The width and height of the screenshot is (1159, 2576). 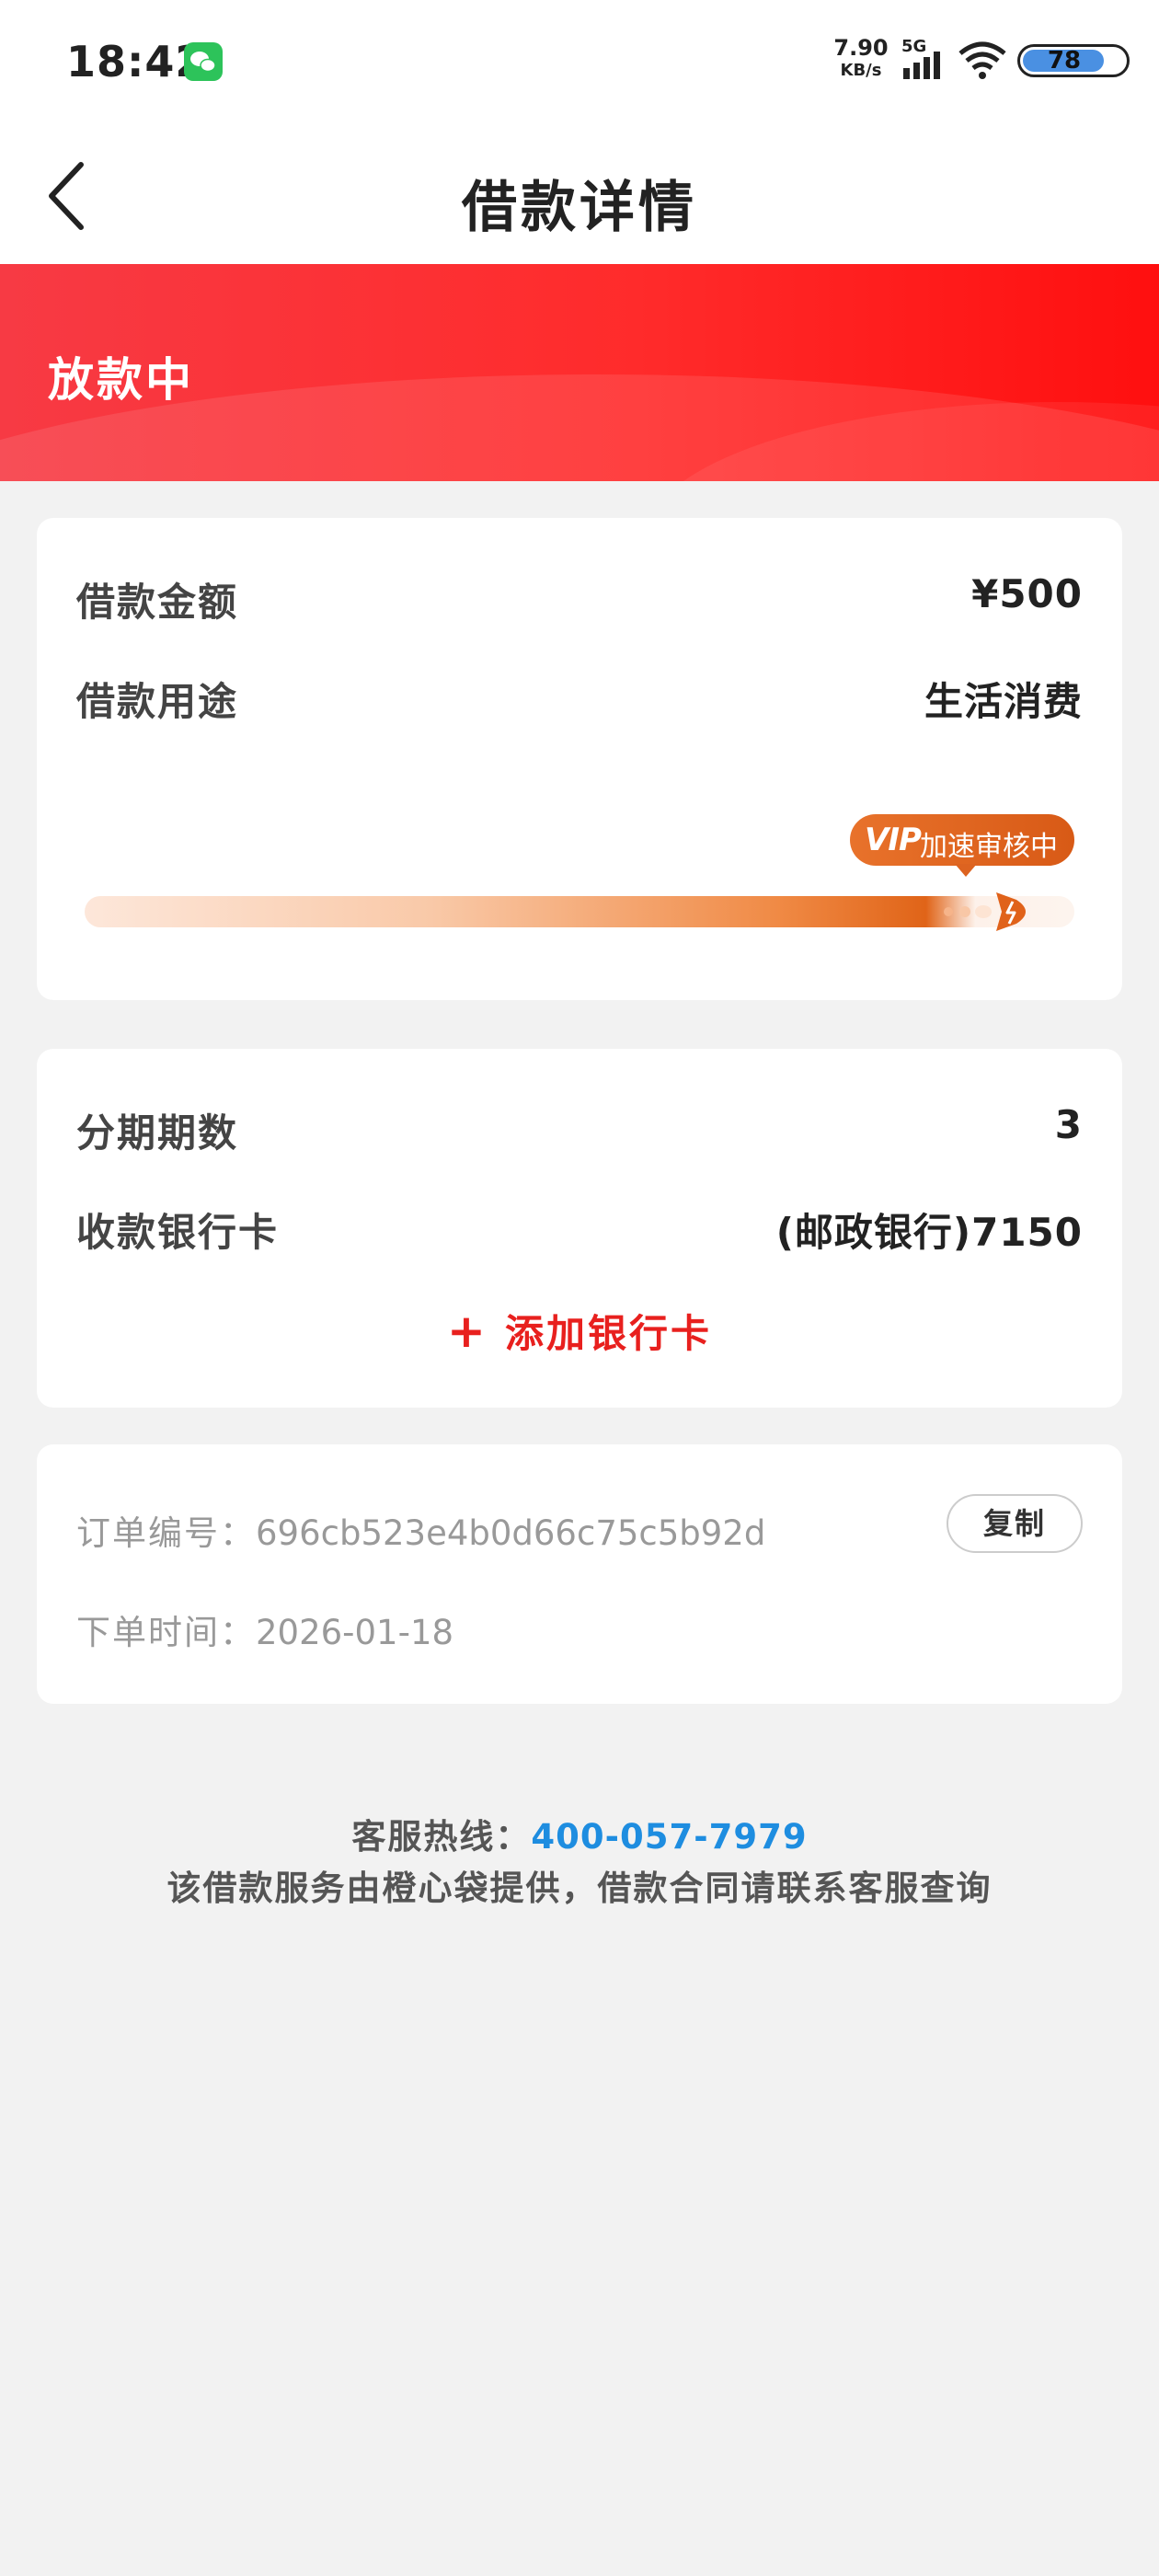 I want to click on copy-button: 复制, so click(x=1015, y=1523).